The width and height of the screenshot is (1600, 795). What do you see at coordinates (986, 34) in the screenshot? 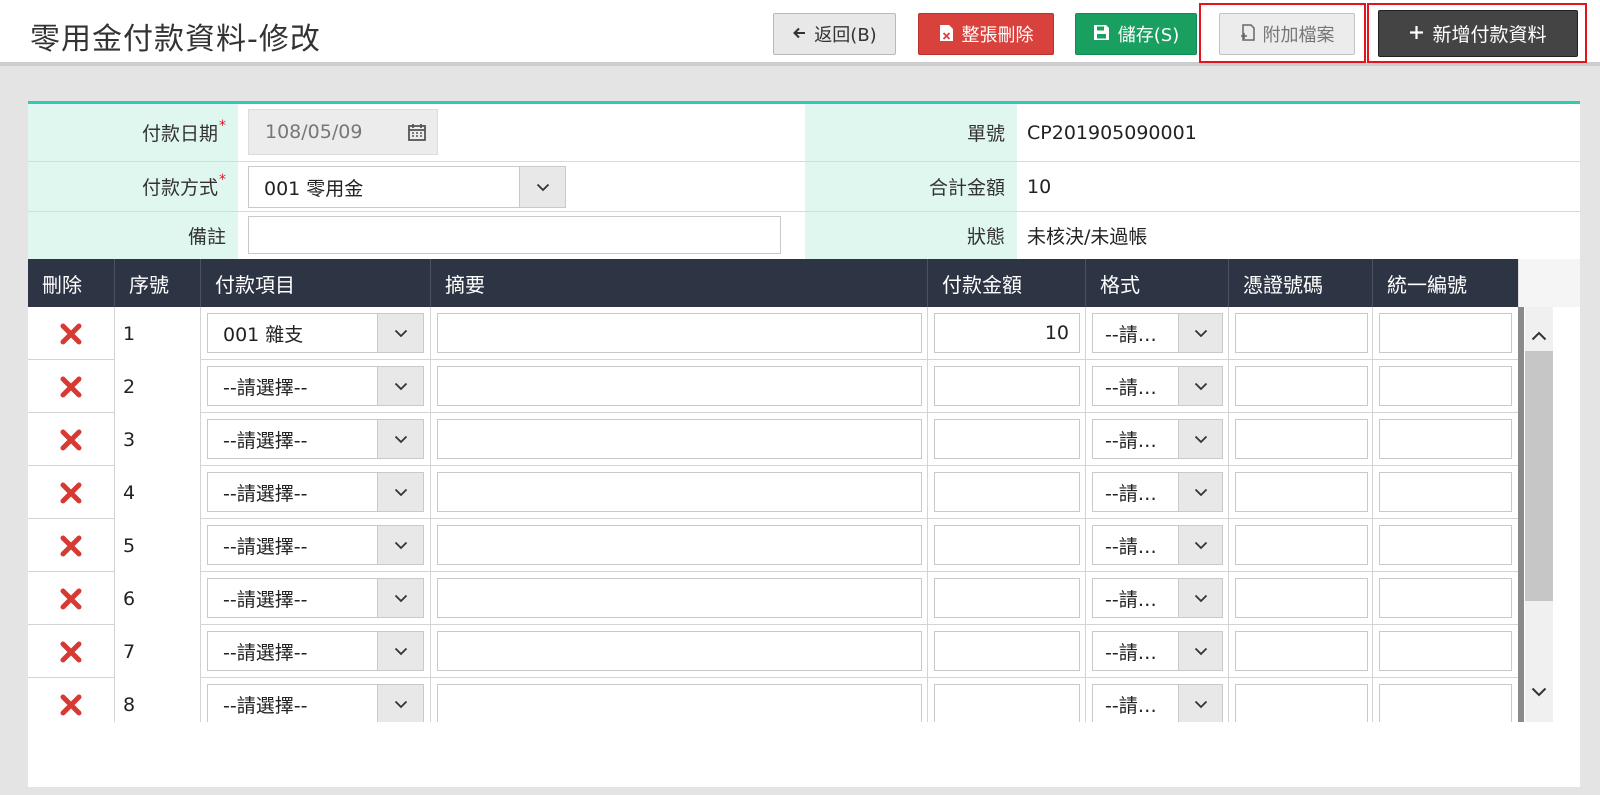
I see `delete-all-button: 整張刪除` at bounding box center [986, 34].